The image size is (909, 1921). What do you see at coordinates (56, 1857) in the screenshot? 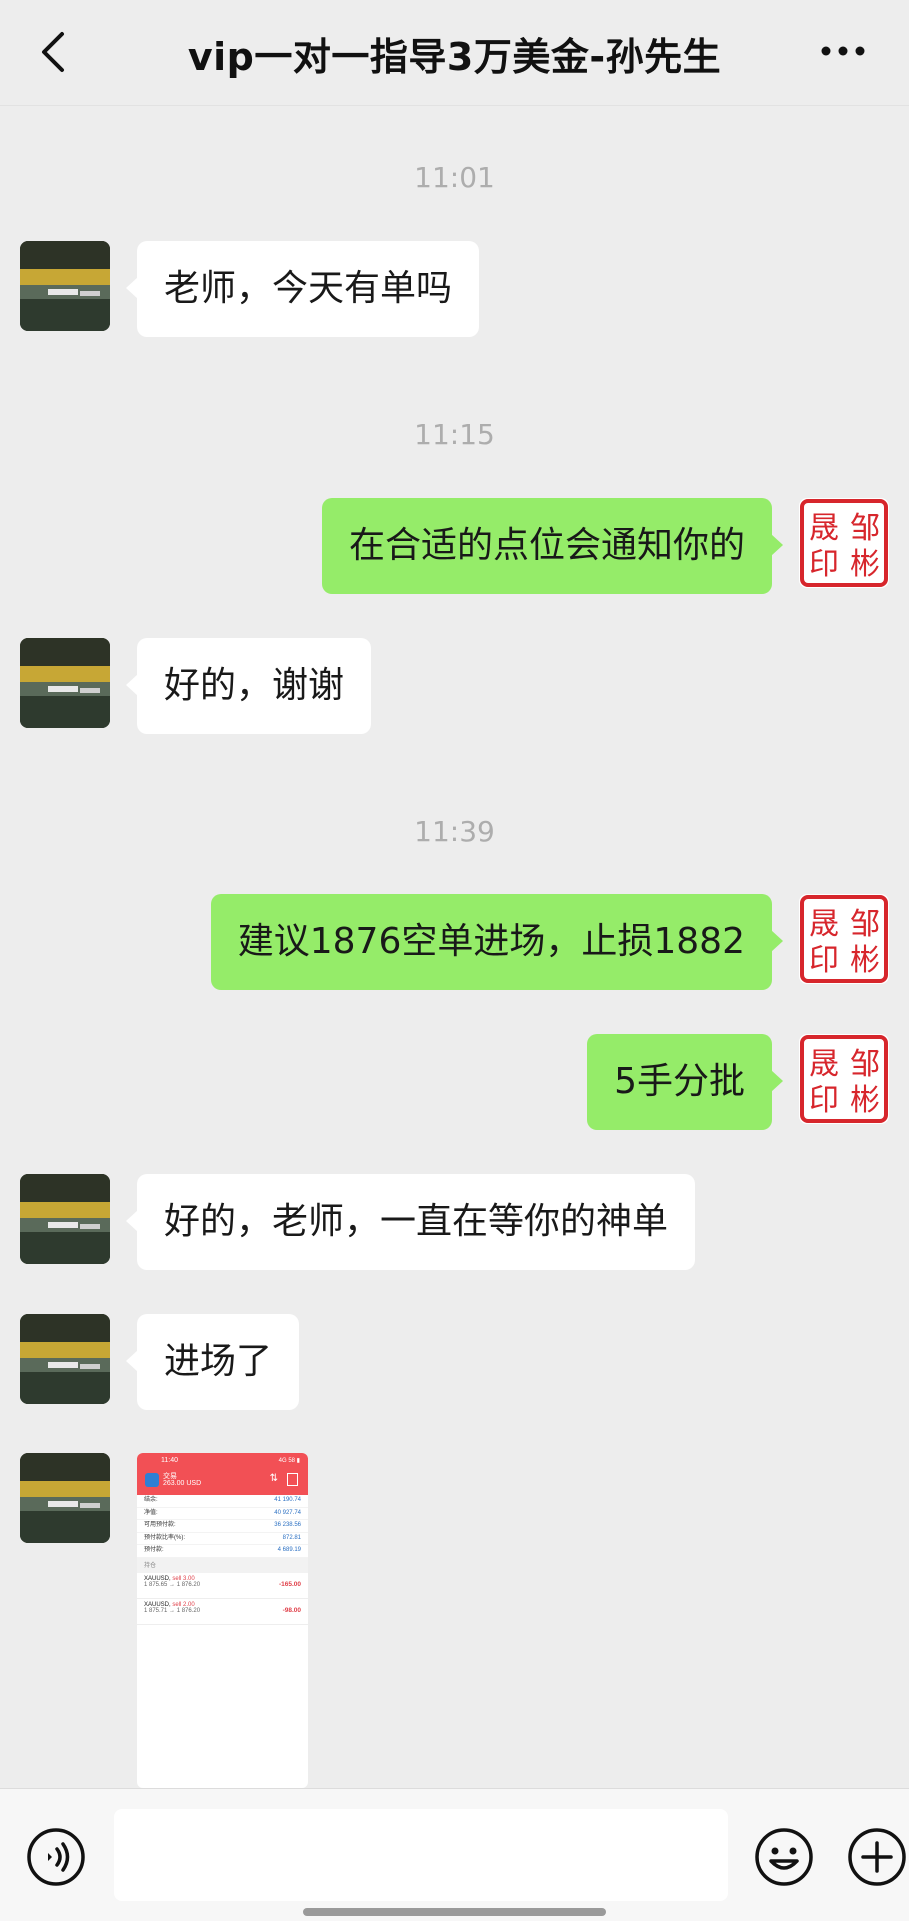
I see `voice-icon` at bounding box center [56, 1857].